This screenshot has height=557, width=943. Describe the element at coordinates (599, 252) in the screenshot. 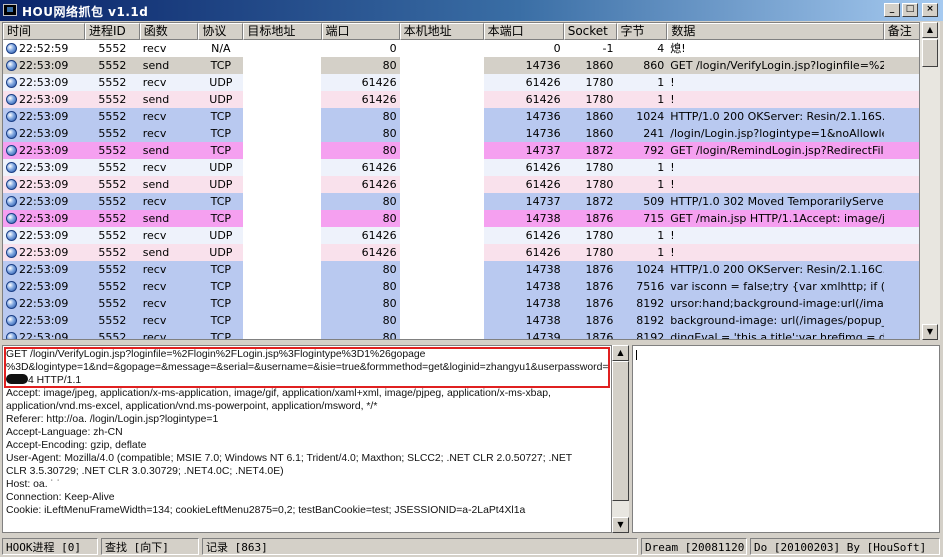

I see `cell-socket: 1780` at that location.